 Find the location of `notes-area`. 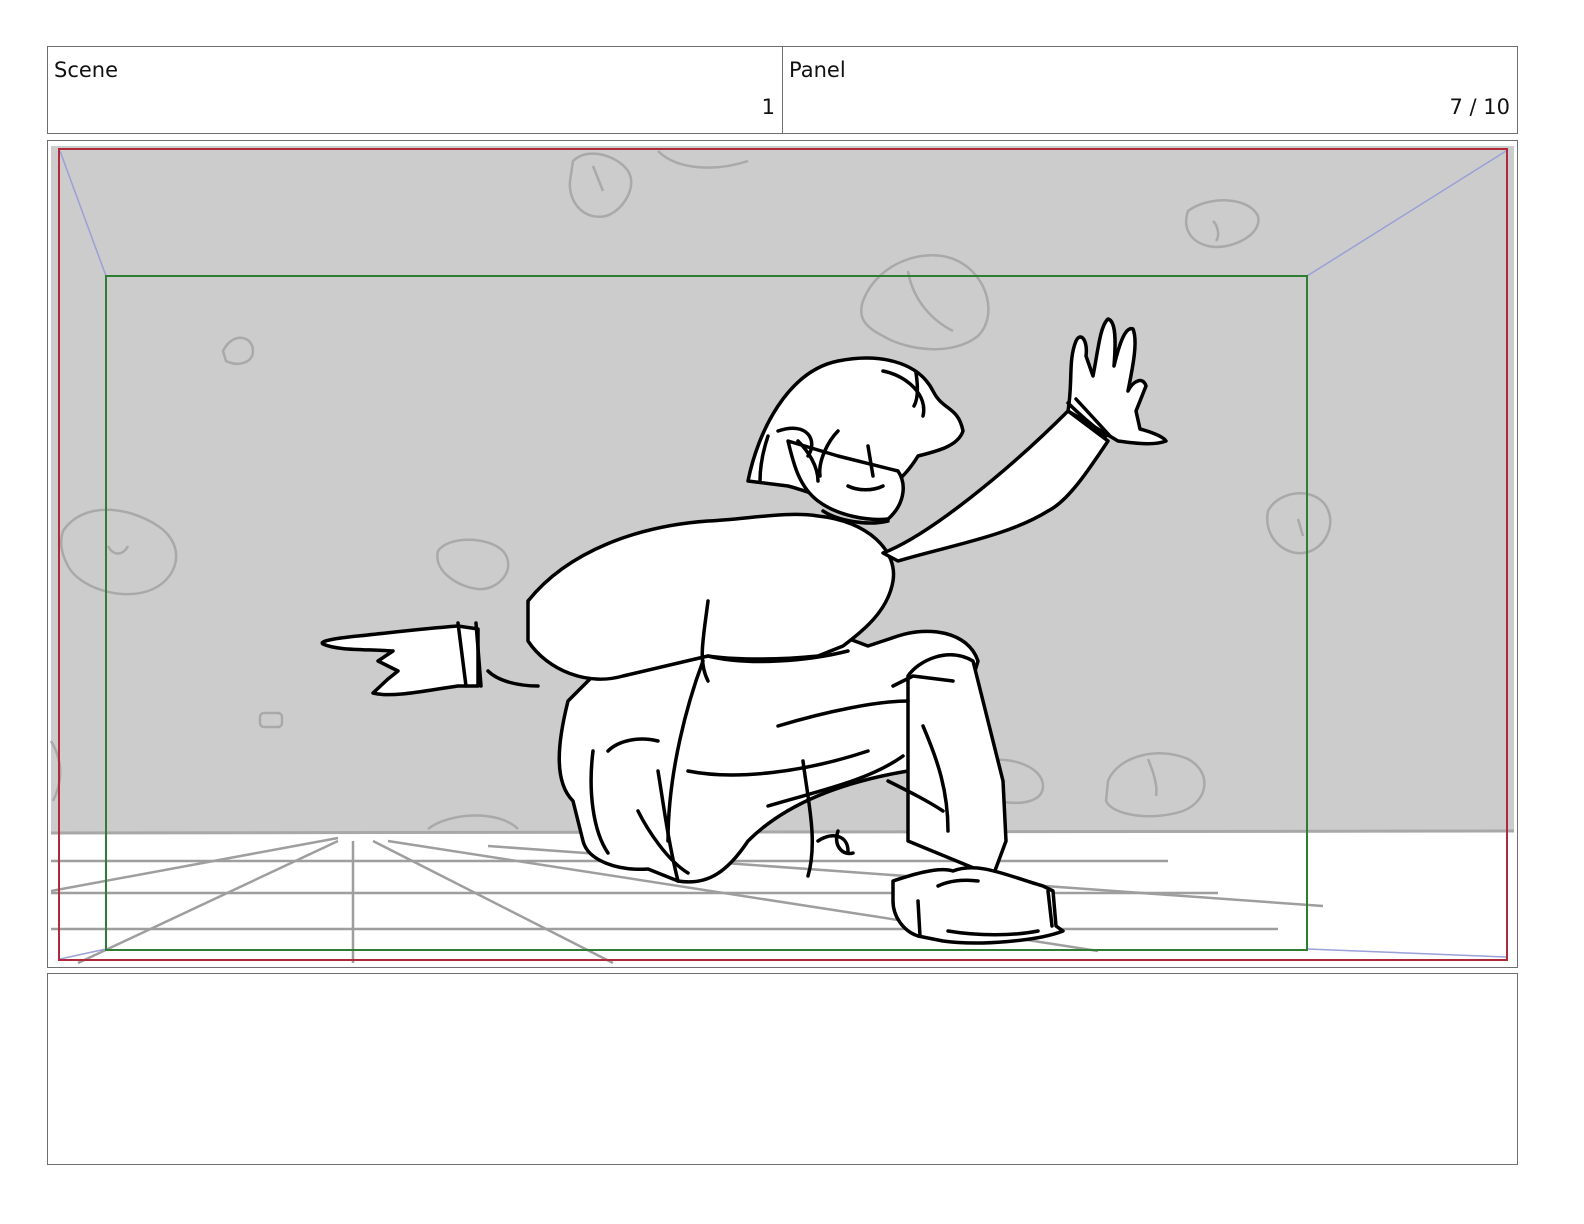

notes-area is located at coordinates (782, 1069).